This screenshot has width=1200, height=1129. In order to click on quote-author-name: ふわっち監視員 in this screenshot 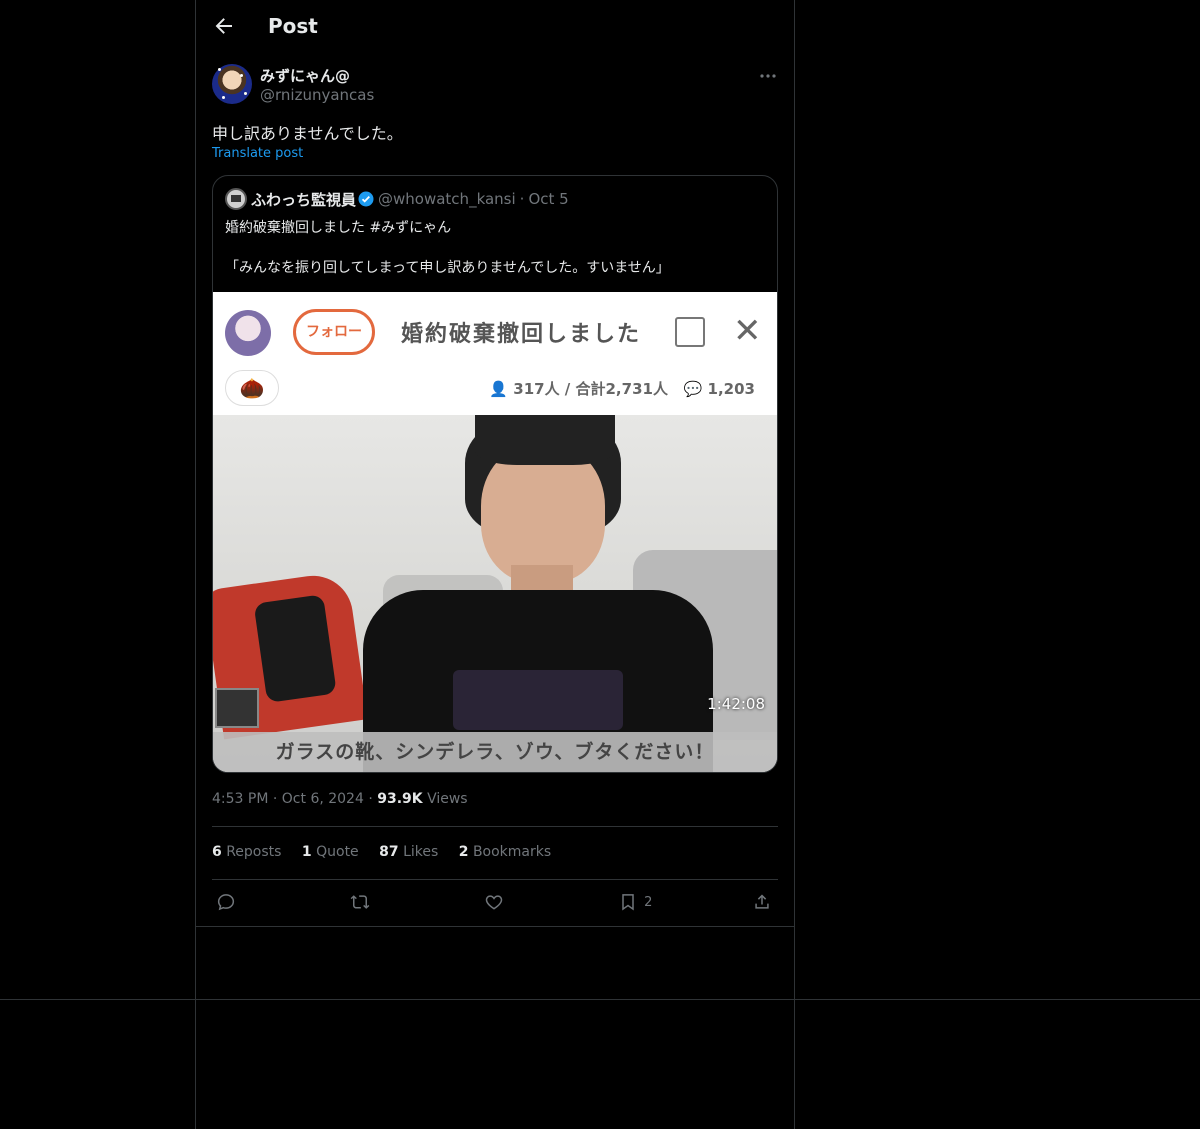, I will do `click(304, 199)`.